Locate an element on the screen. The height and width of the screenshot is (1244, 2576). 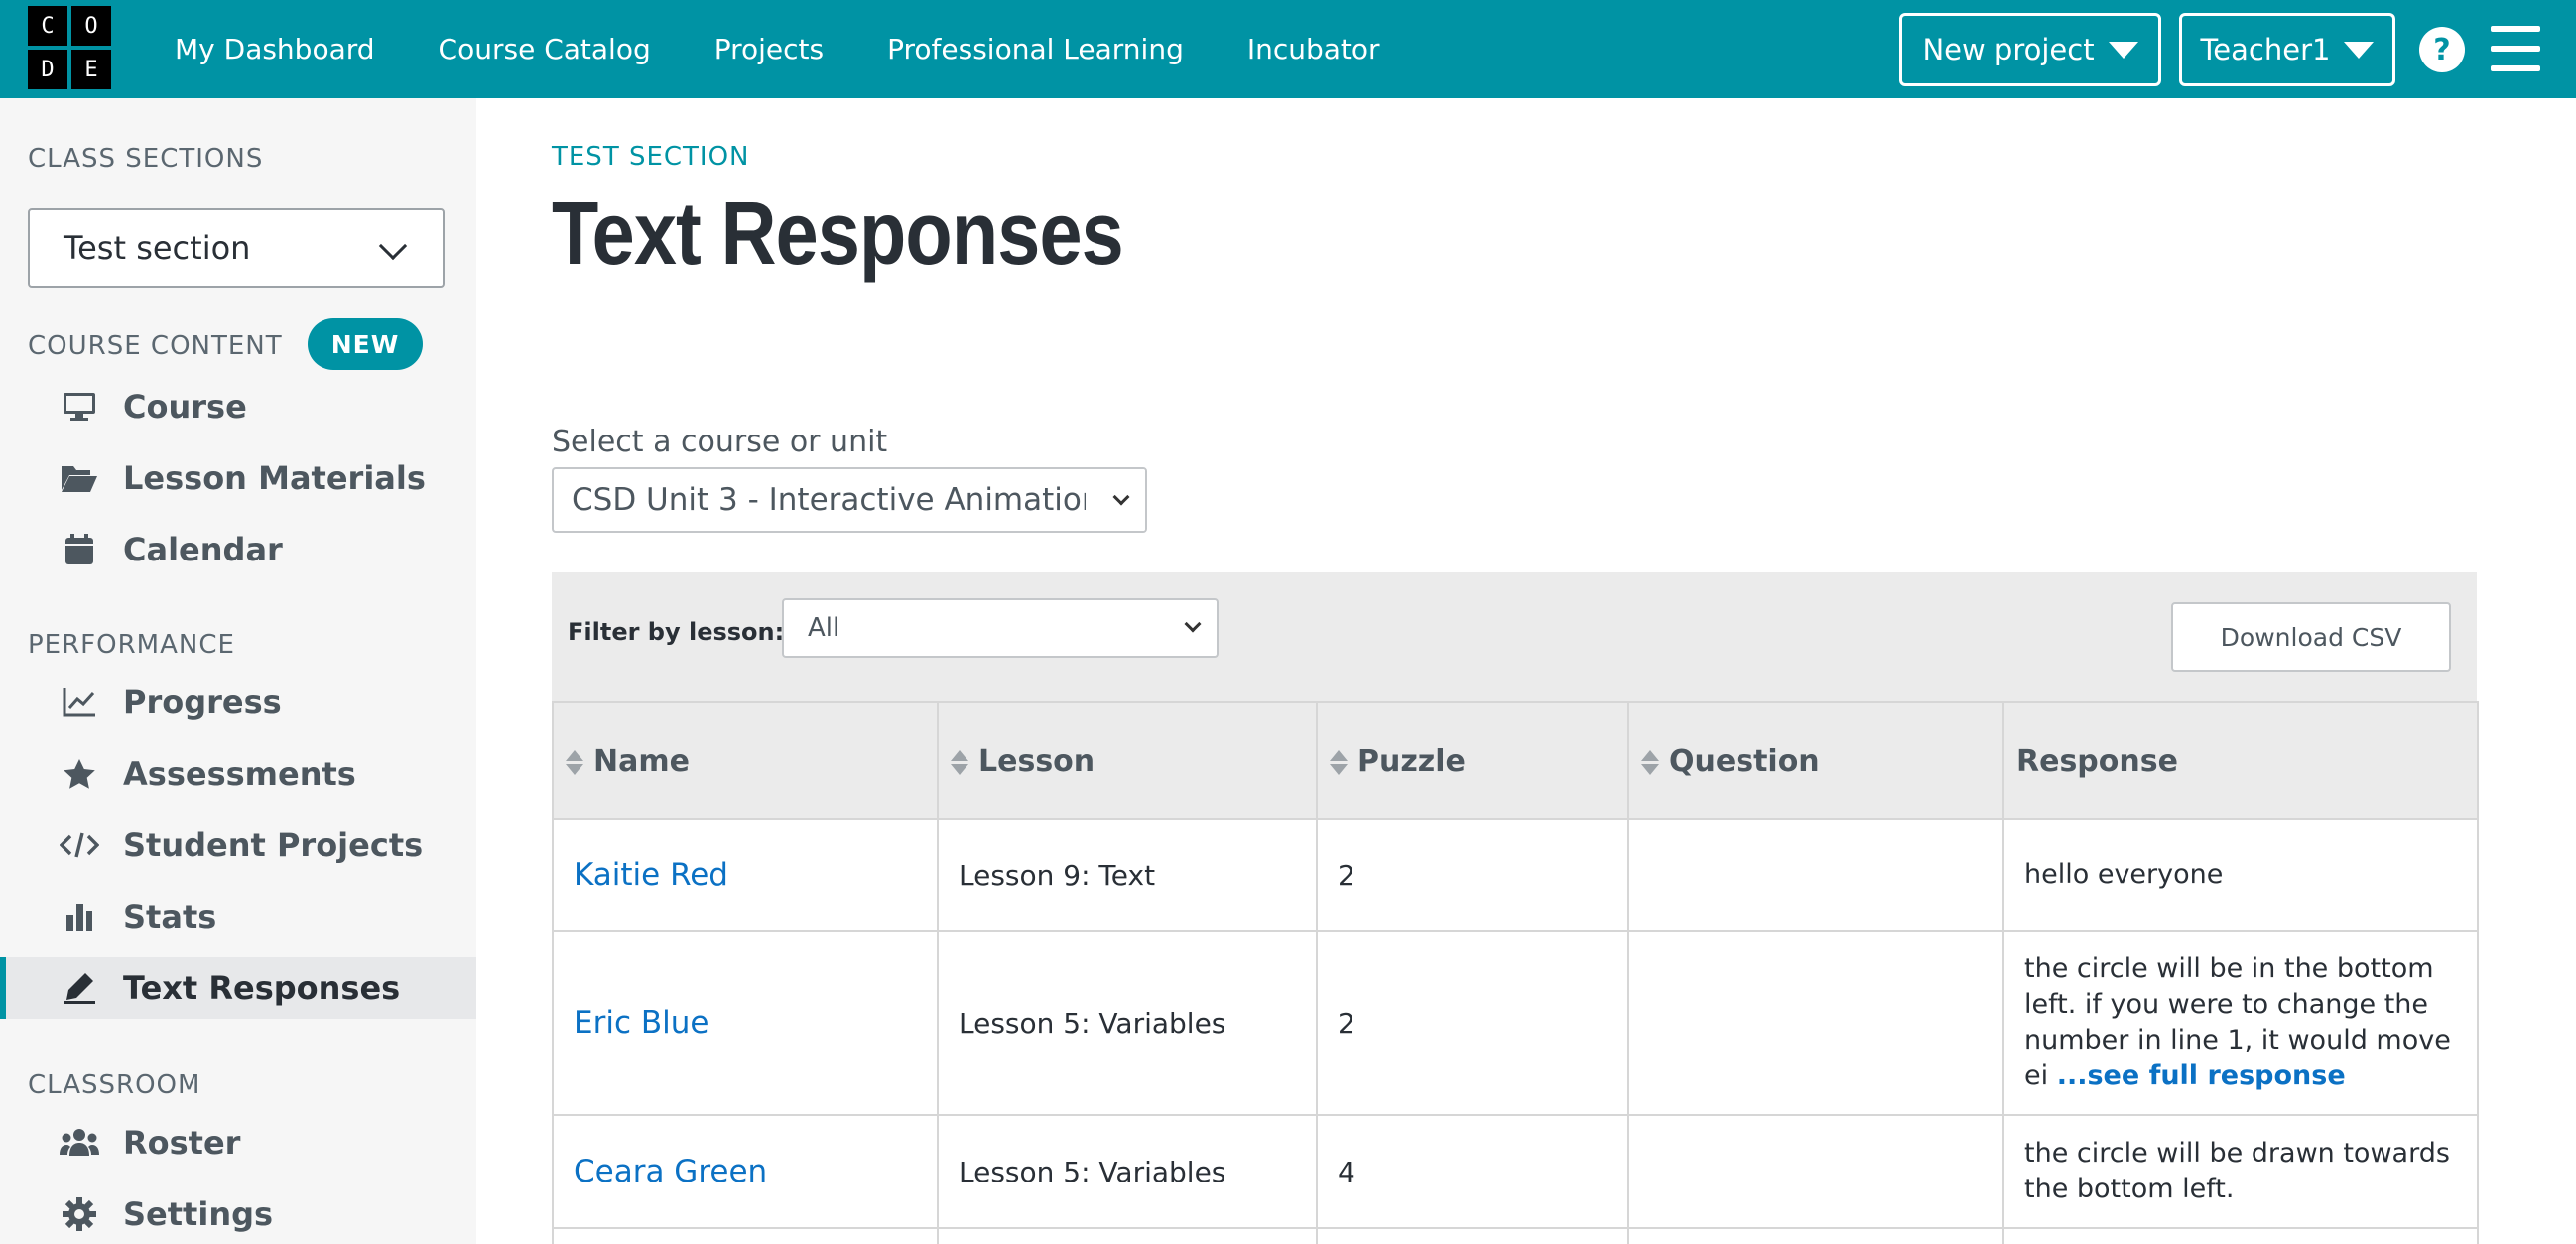
classroom-heading: CLASSROOM is located at coordinates (115, 1085).